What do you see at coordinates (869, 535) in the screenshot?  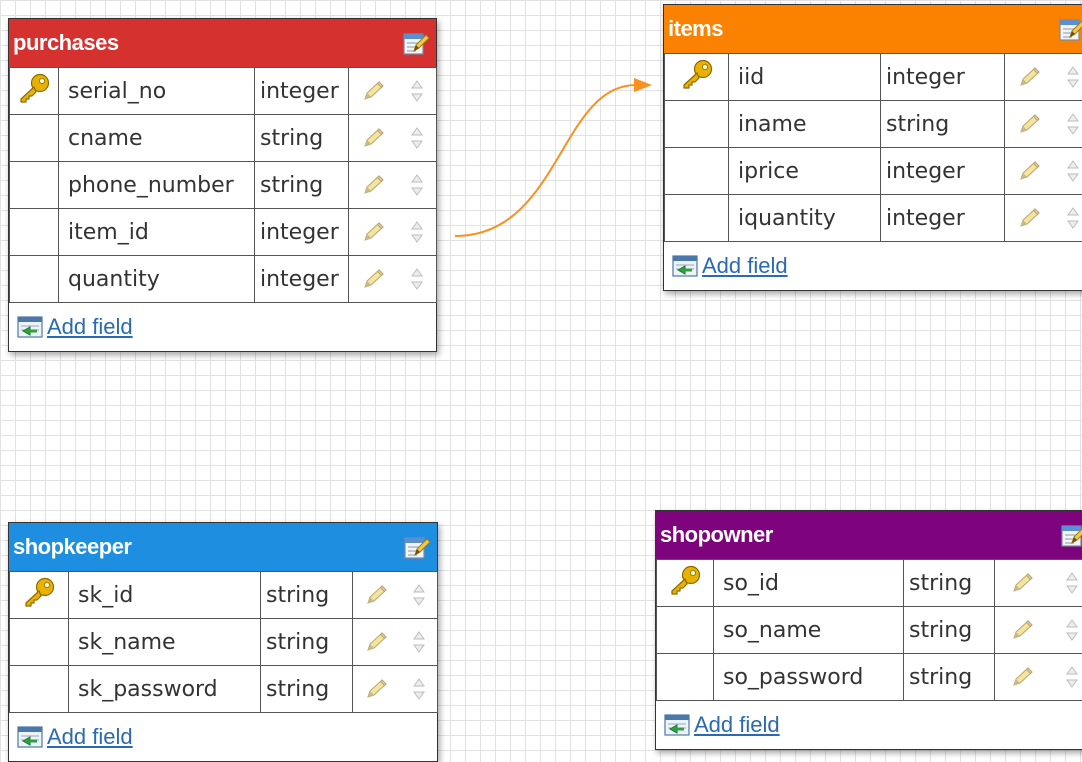 I see `table-header: shopowner` at bounding box center [869, 535].